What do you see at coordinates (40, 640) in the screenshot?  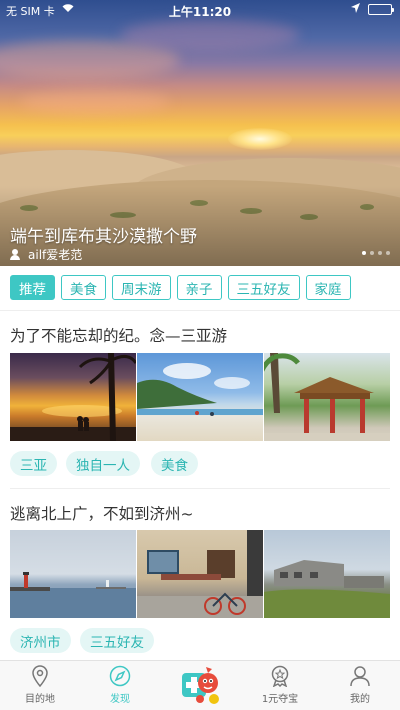 I see `post-tag: 济州市` at bounding box center [40, 640].